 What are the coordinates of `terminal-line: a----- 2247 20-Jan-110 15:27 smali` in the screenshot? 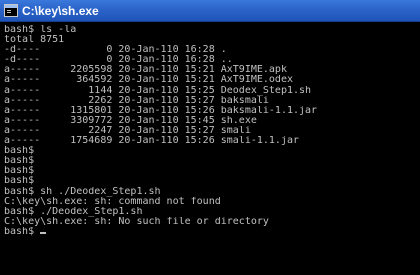 It's located at (127, 130).